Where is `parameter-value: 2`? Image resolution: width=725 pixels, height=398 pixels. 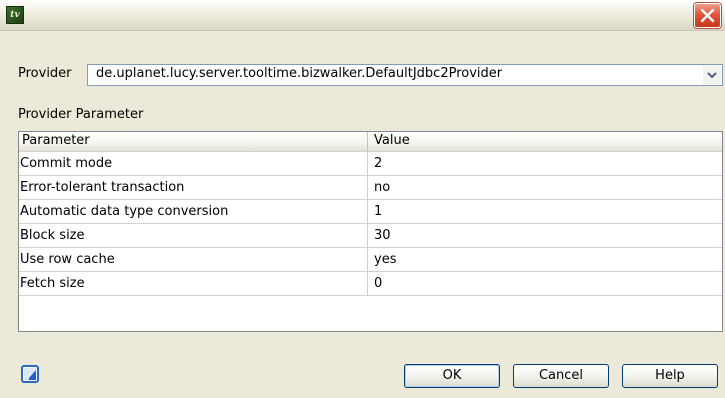
parameter-value: 2 is located at coordinates (545, 163).